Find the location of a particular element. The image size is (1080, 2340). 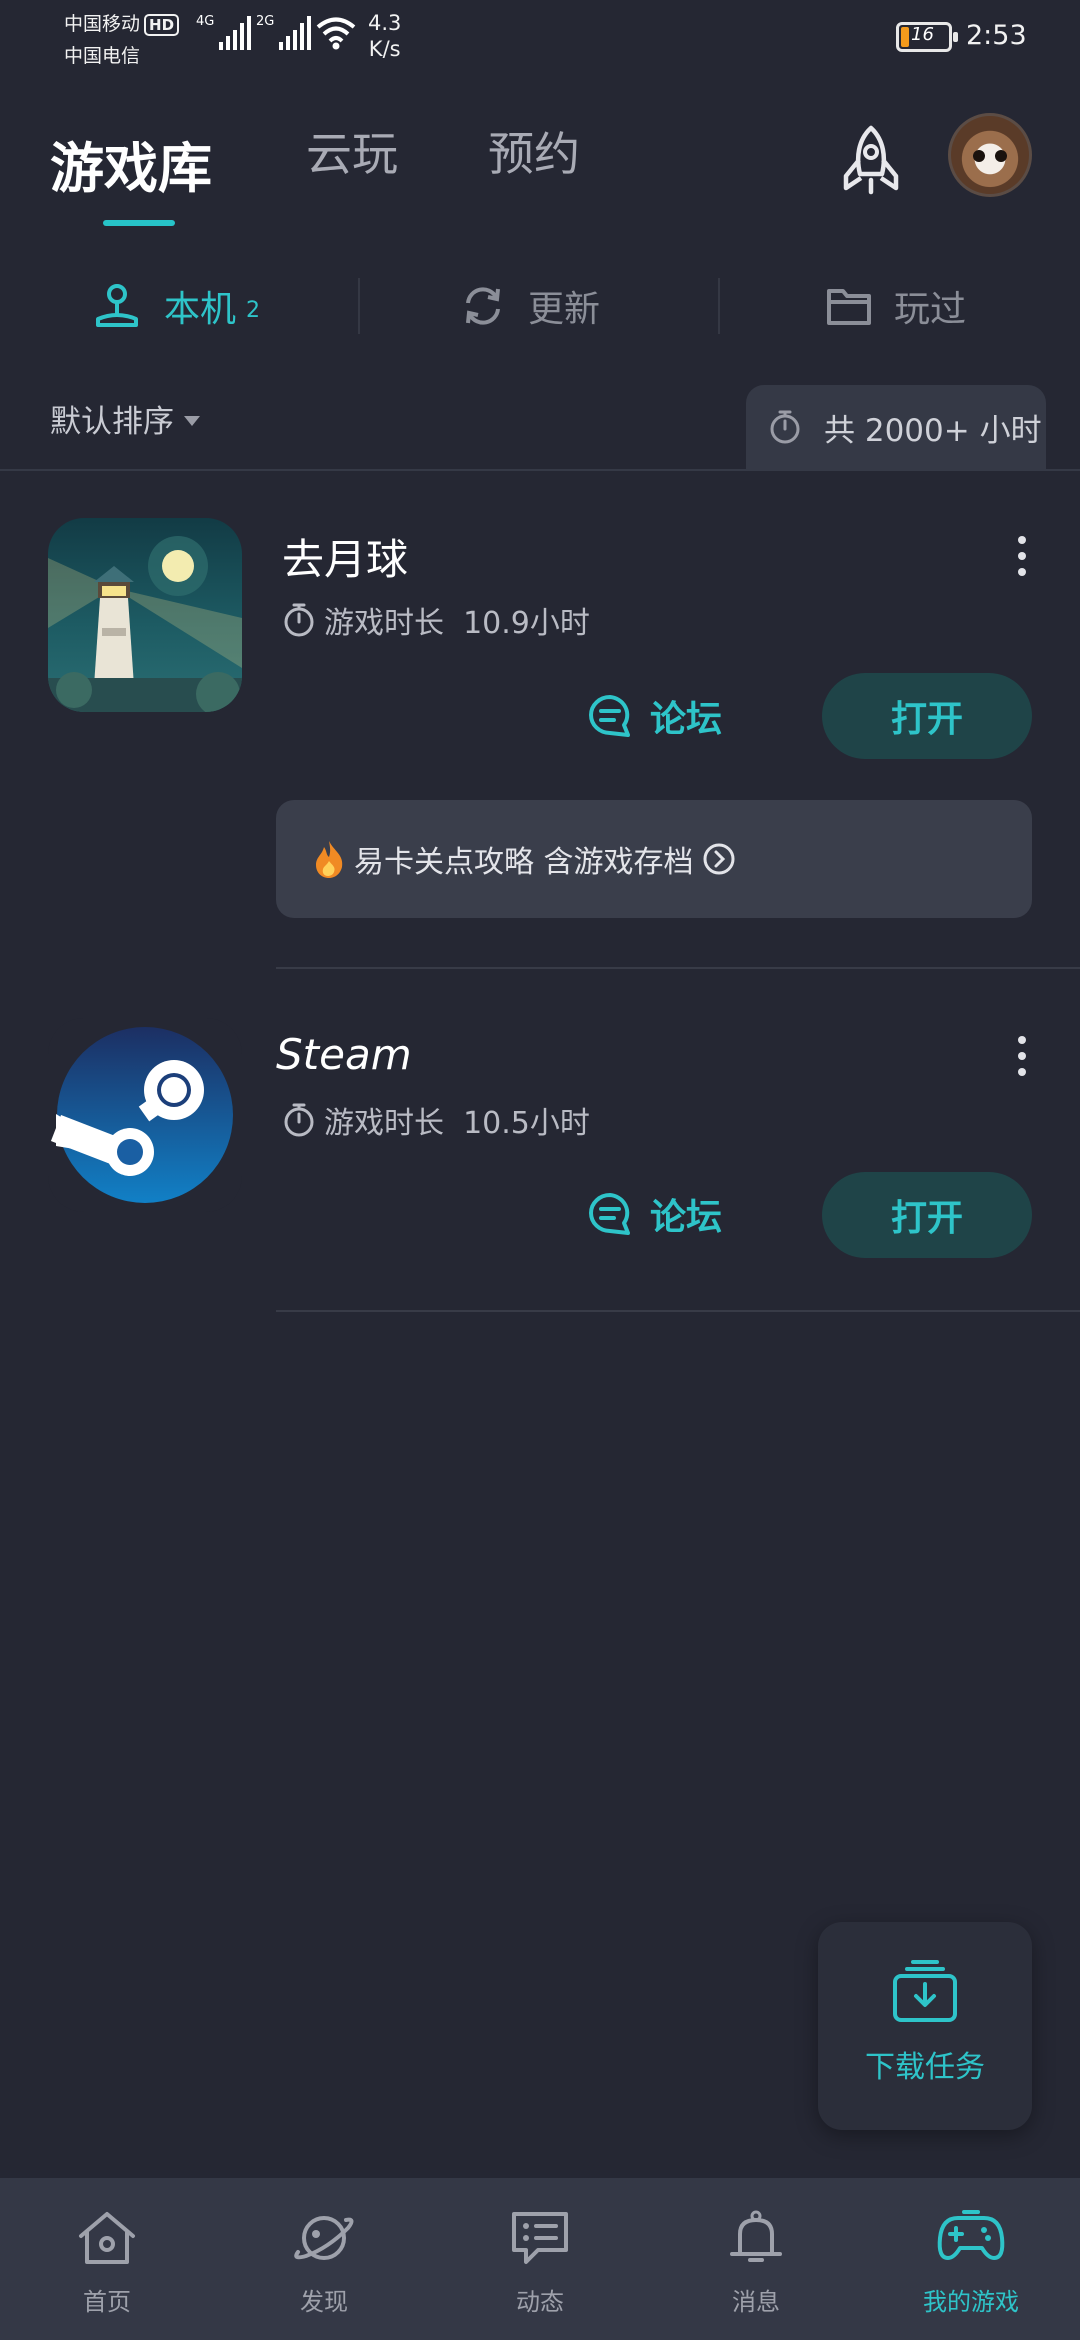

game-title: 去月球 is located at coordinates (345, 559).